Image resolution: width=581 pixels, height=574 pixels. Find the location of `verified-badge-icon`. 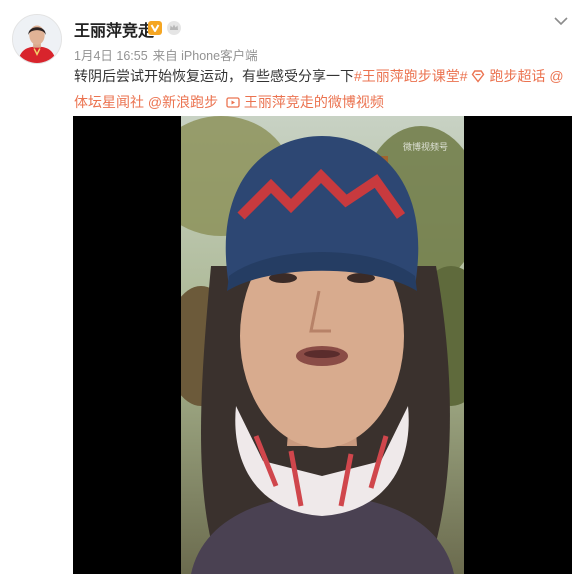

verified-badge-icon is located at coordinates (155, 28).